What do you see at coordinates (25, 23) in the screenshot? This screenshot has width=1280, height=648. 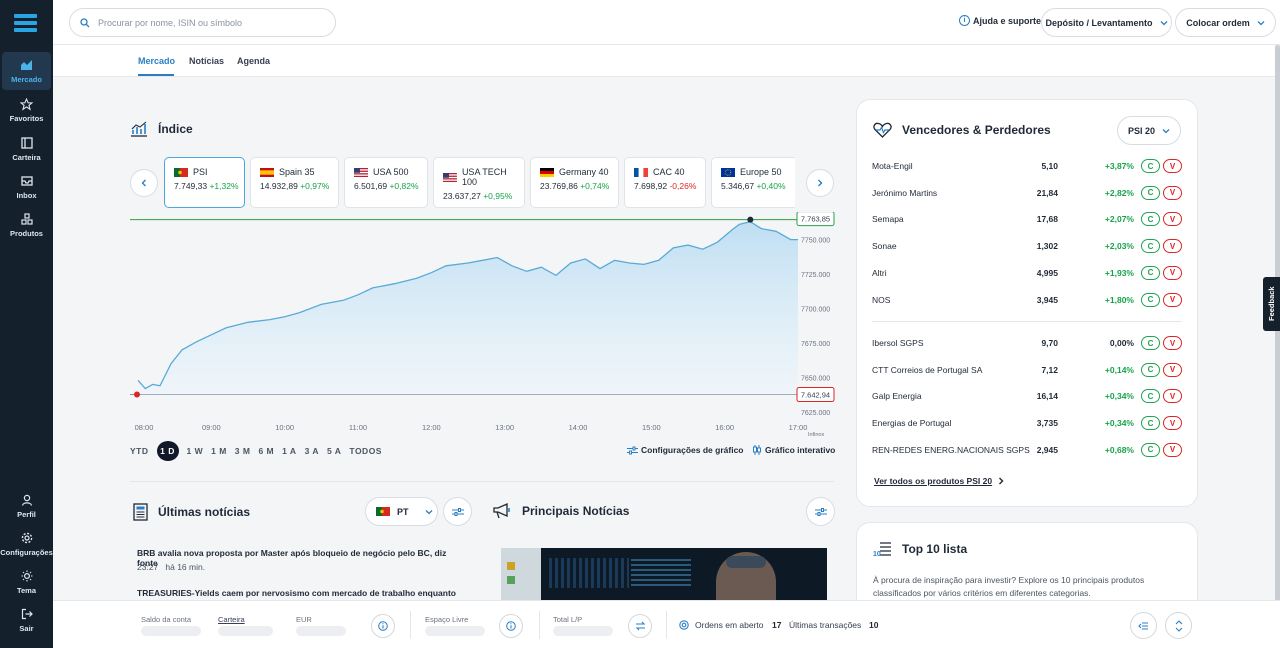 I see `menu-logo-icon` at bounding box center [25, 23].